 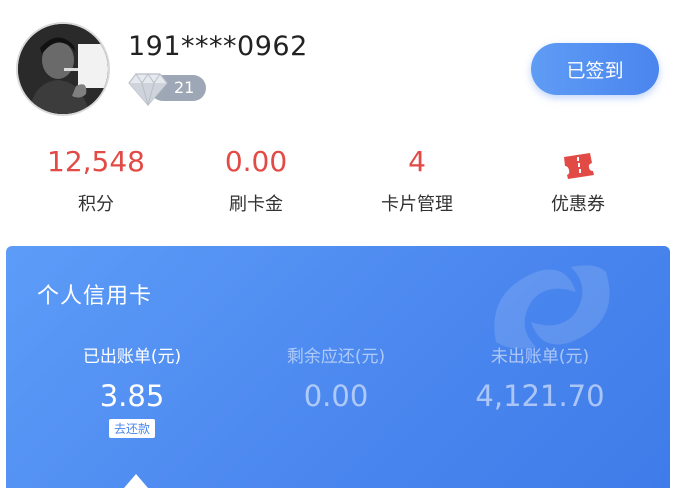 What do you see at coordinates (63, 69) in the screenshot?
I see `avatar` at bounding box center [63, 69].